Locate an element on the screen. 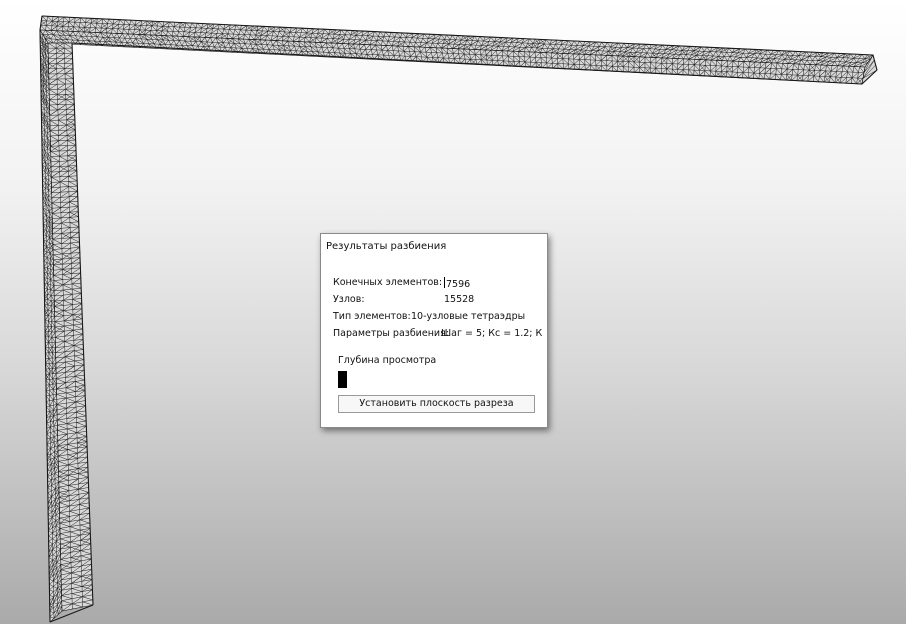 This screenshot has width=906, height=624. element-type-value: 10-узловые тетраэдры is located at coordinates (468, 316).